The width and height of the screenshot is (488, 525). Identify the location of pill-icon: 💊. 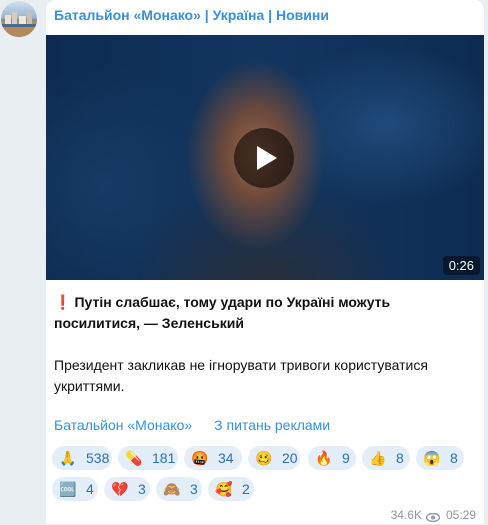
(134, 457).